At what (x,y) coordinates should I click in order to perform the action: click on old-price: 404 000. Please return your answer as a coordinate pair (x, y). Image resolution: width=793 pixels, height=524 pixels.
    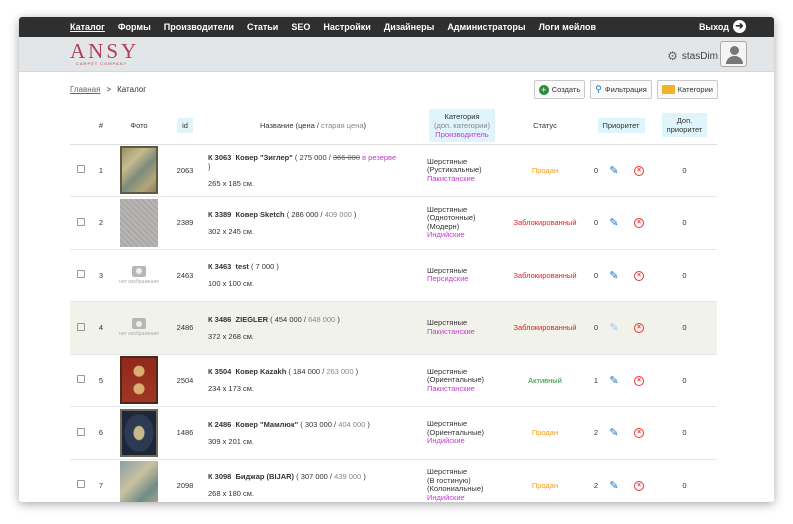
    Looking at the image, I should click on (352, 424).